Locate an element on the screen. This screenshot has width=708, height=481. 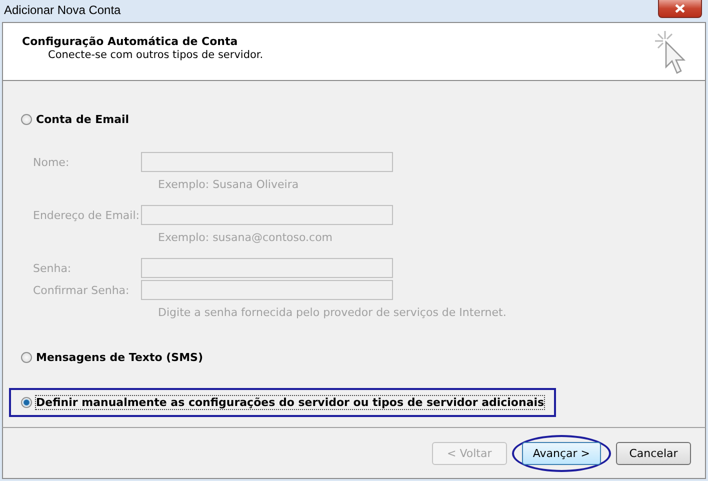
field-label: Senha: is located at coordinates (52, 268).